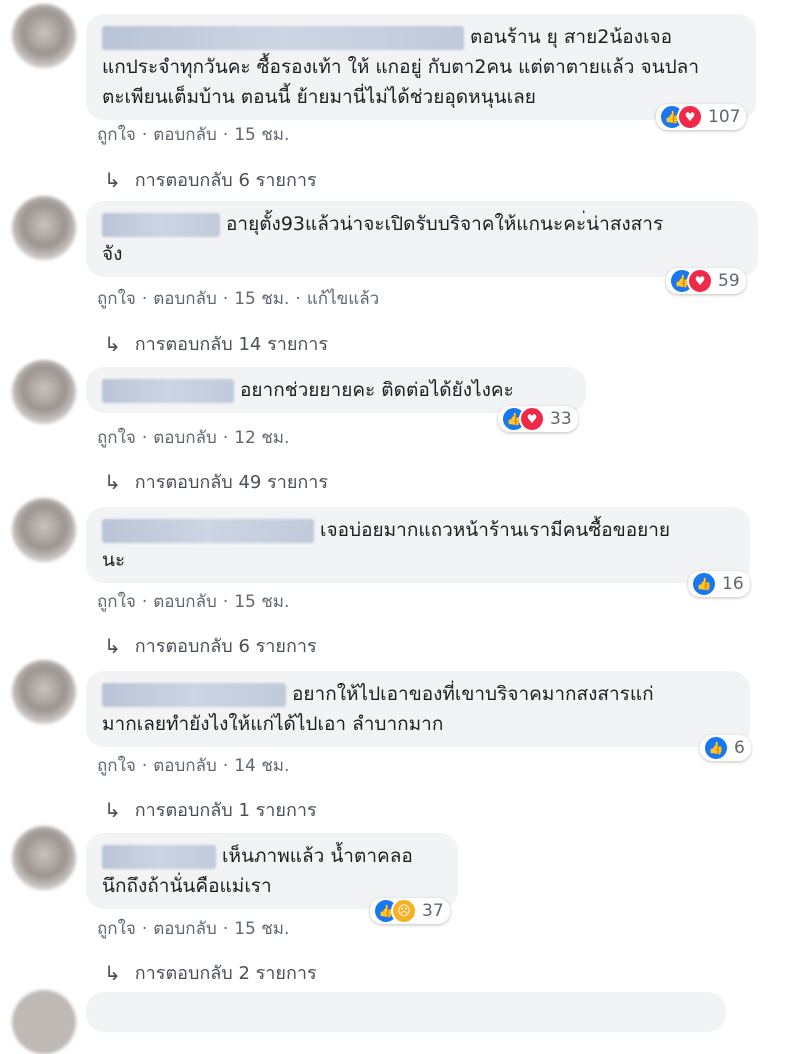  What do you see at coordinates (729, 281) in the screenshot?
I see `reaction-count: 59` at bounding box center [729, 281].